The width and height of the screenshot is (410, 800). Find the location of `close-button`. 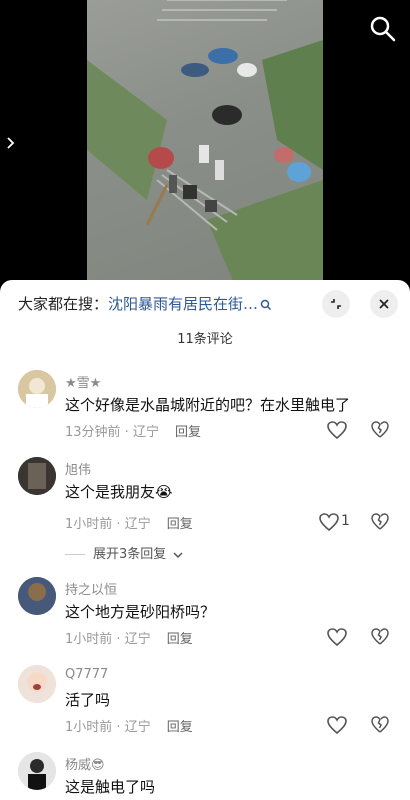

close-button is located at coordinates (384, 304).